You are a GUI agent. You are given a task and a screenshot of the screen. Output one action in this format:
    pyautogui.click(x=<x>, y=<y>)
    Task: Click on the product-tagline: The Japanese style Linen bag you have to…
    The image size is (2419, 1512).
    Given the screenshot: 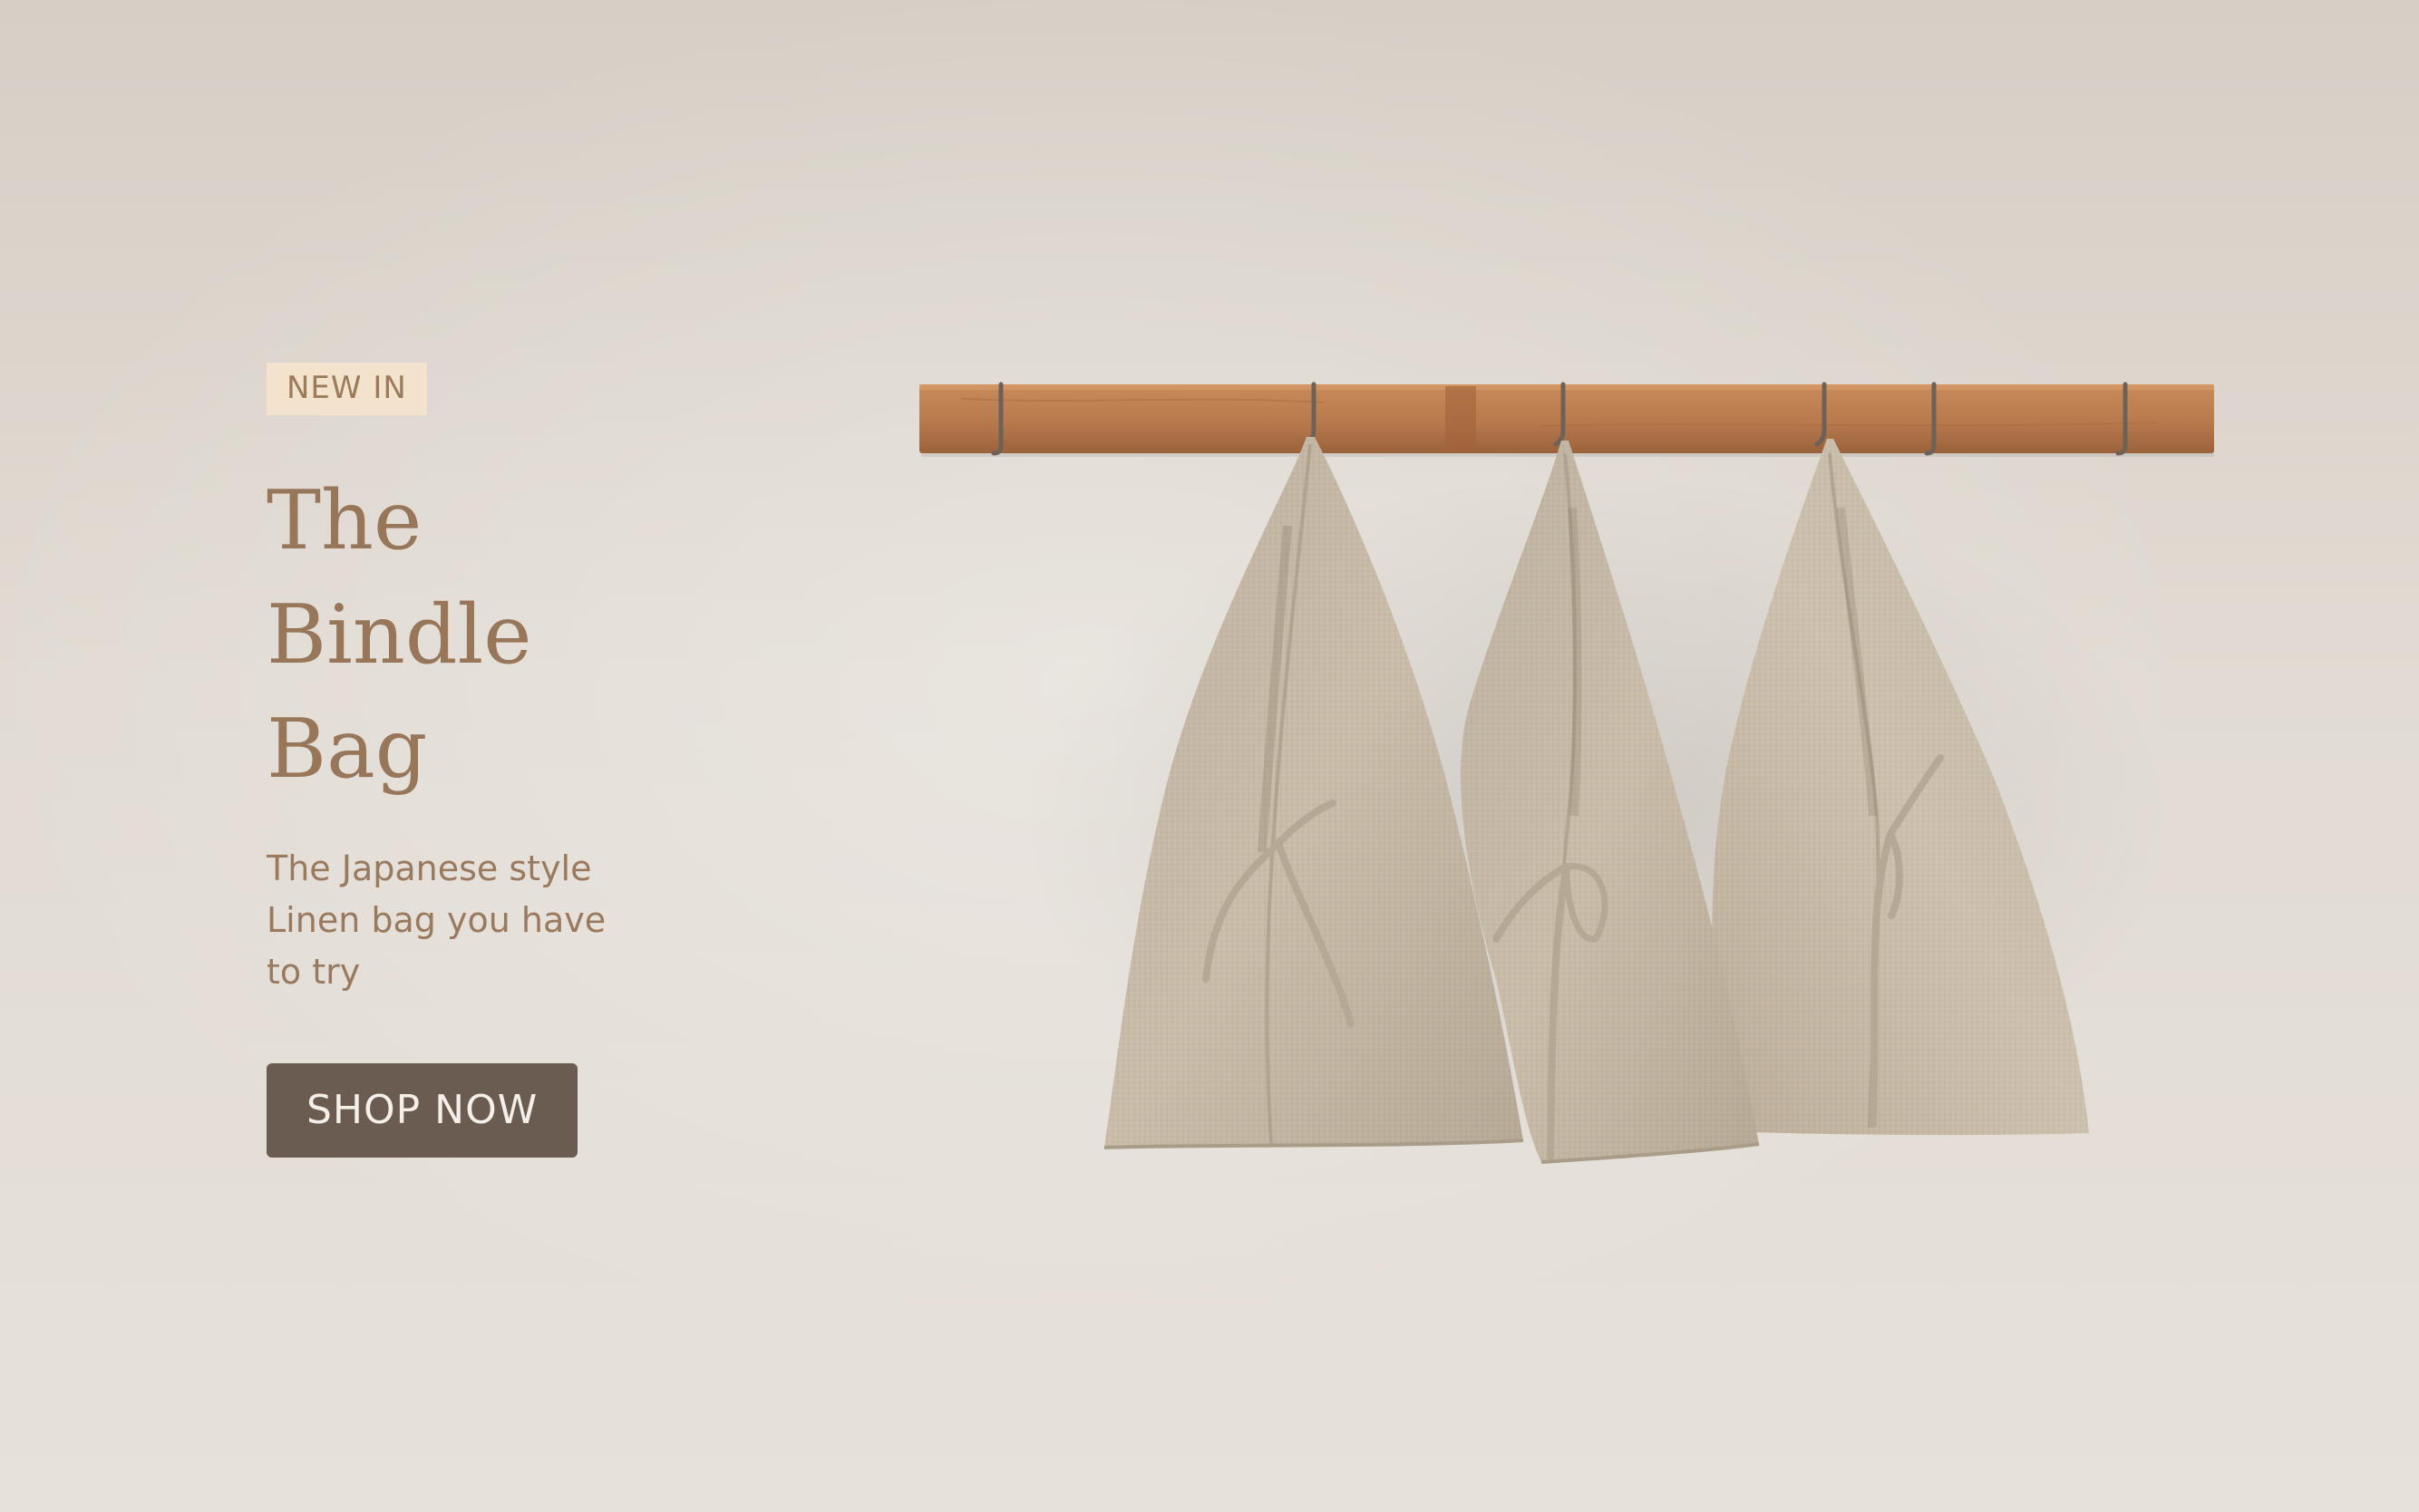 What is the action you would take?
    pyautogui.click(x=503, y=921)
    